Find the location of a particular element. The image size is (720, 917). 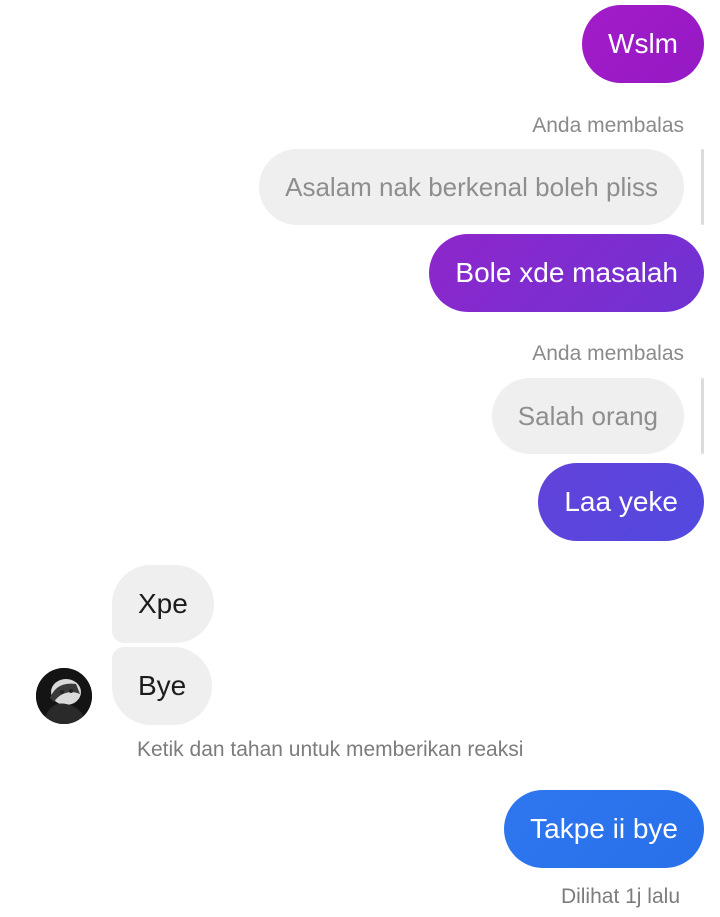

seen-status: Dilihat 1j lalu is located at coordinates (620, 896).